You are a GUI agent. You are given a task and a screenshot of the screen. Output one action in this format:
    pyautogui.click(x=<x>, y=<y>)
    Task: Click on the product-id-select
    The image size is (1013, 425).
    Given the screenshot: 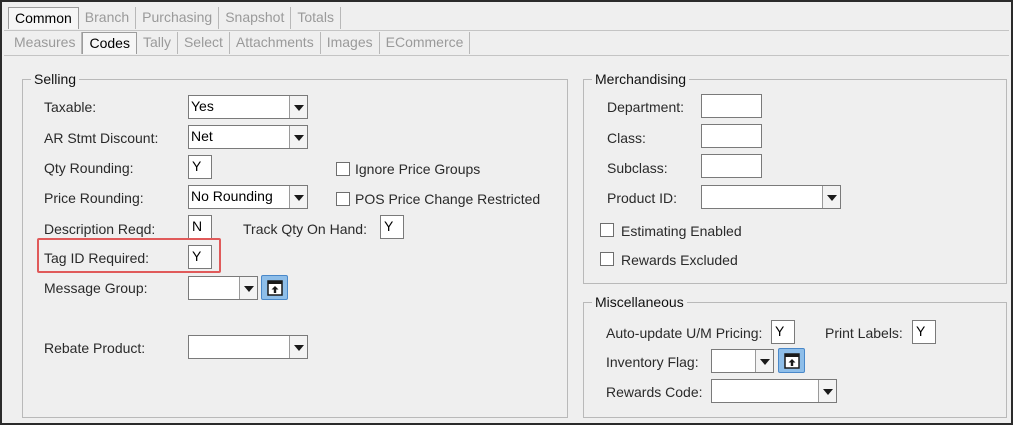 What is the action you would take?
    pyautogui.click(x=771, y=197)
    